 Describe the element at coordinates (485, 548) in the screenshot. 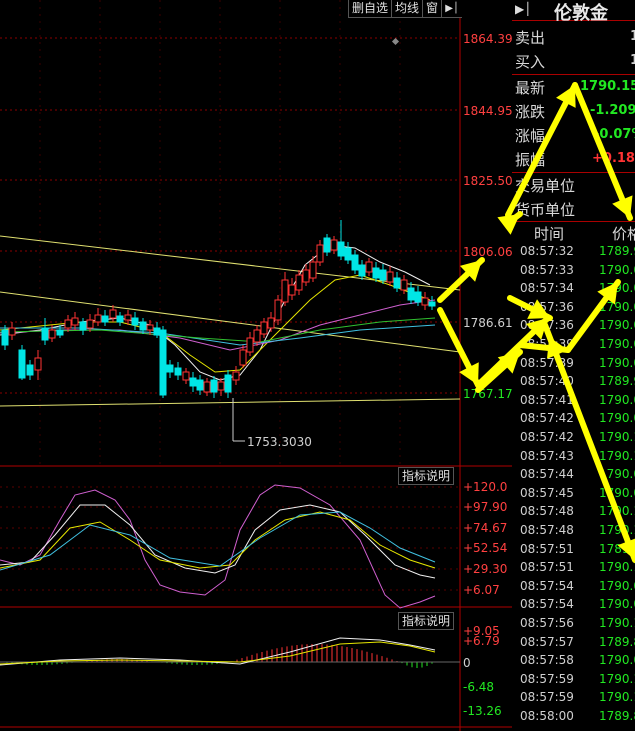

I see `indicator-axis-label: +52.54` at that location.